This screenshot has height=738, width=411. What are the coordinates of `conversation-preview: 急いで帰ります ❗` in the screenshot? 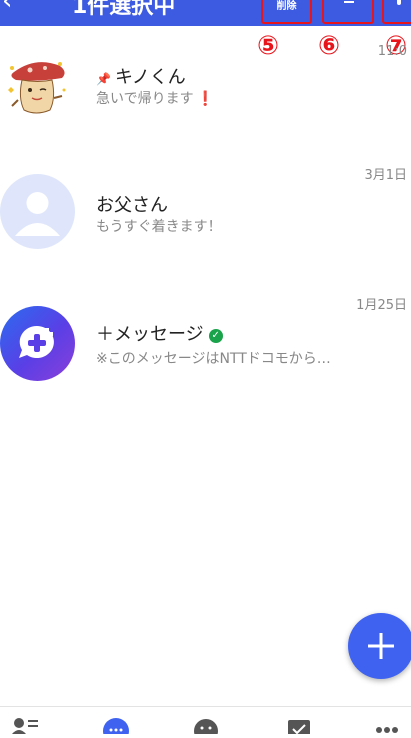 It's located at (155, 98).